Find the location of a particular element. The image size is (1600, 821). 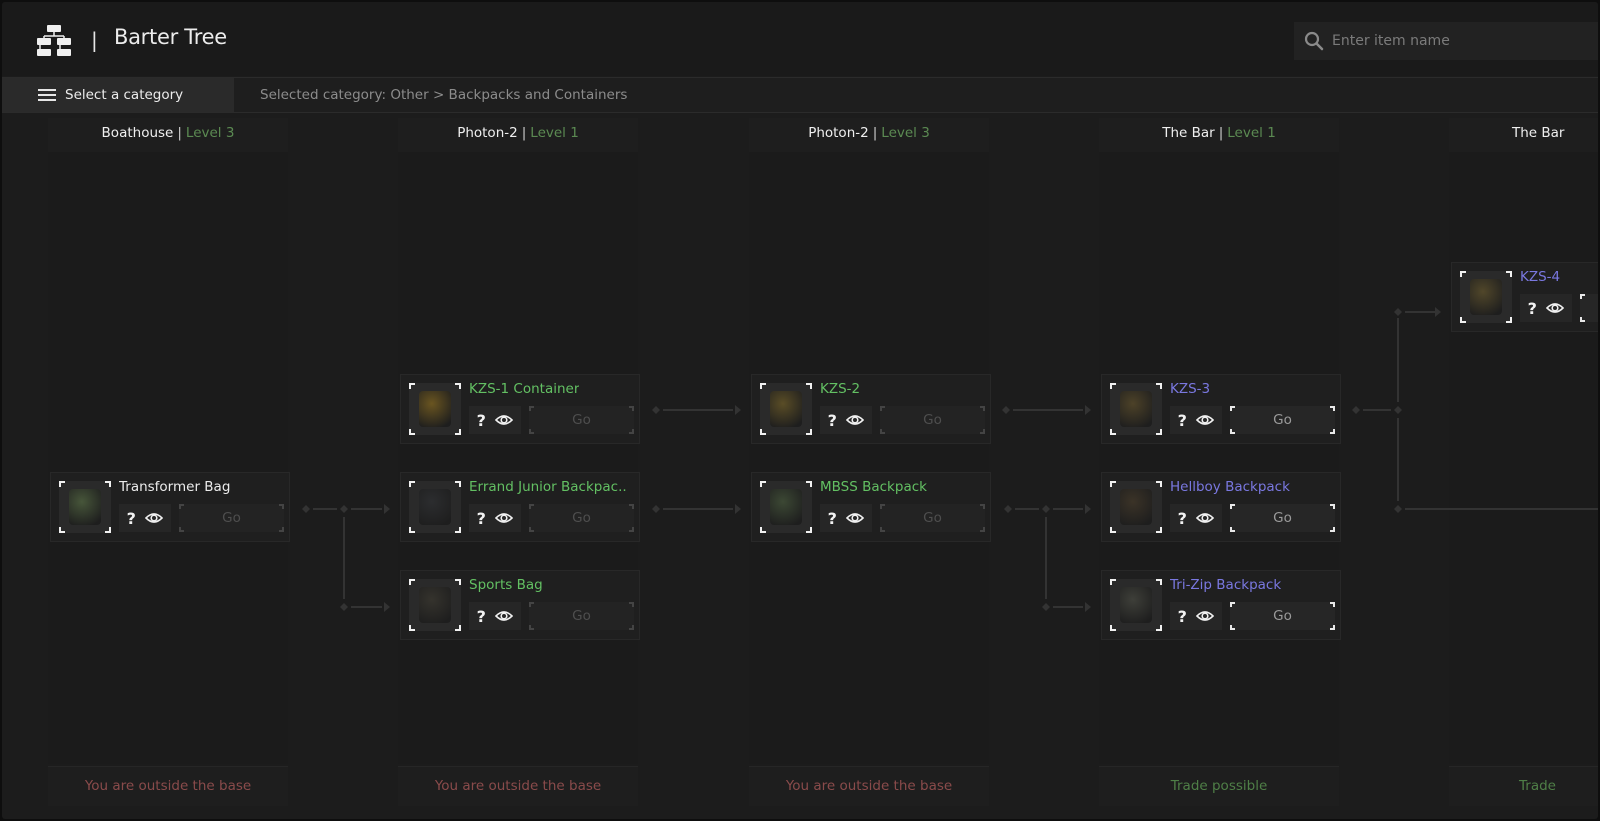

search-input is located at coordinates (1457, 41).